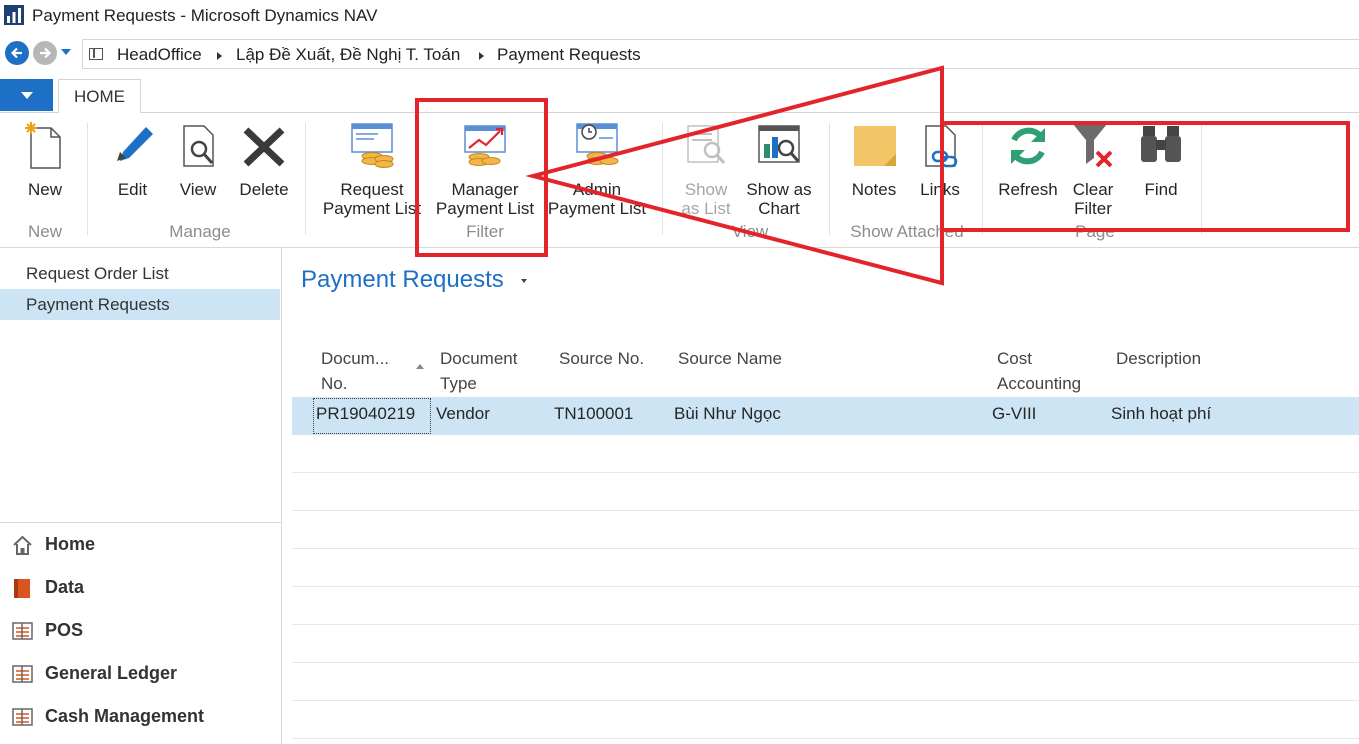 This screenshot has height=744, width=1359. Describe the element at coordinates (1161, 414) in the screenshot. I see `cell-description: Sinh hoạt phí` at that location.